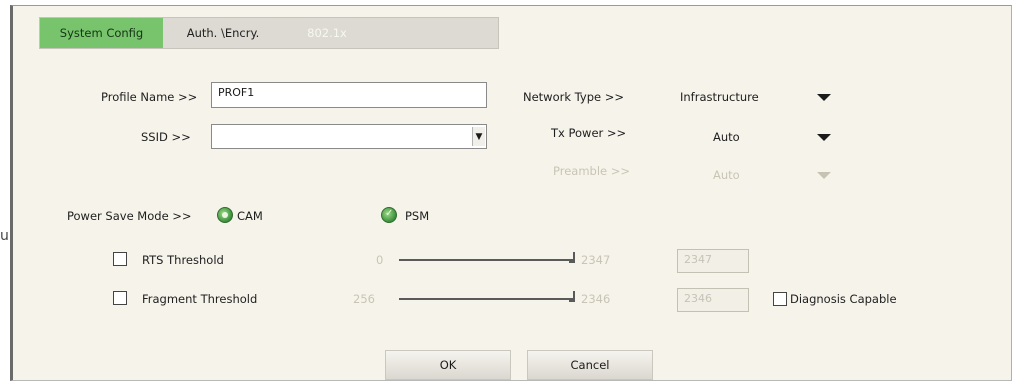  What do you see at coordinates (726, 175) in the screenshot?
I see `preamble-value: Auto` at bounding box center [726, 175].